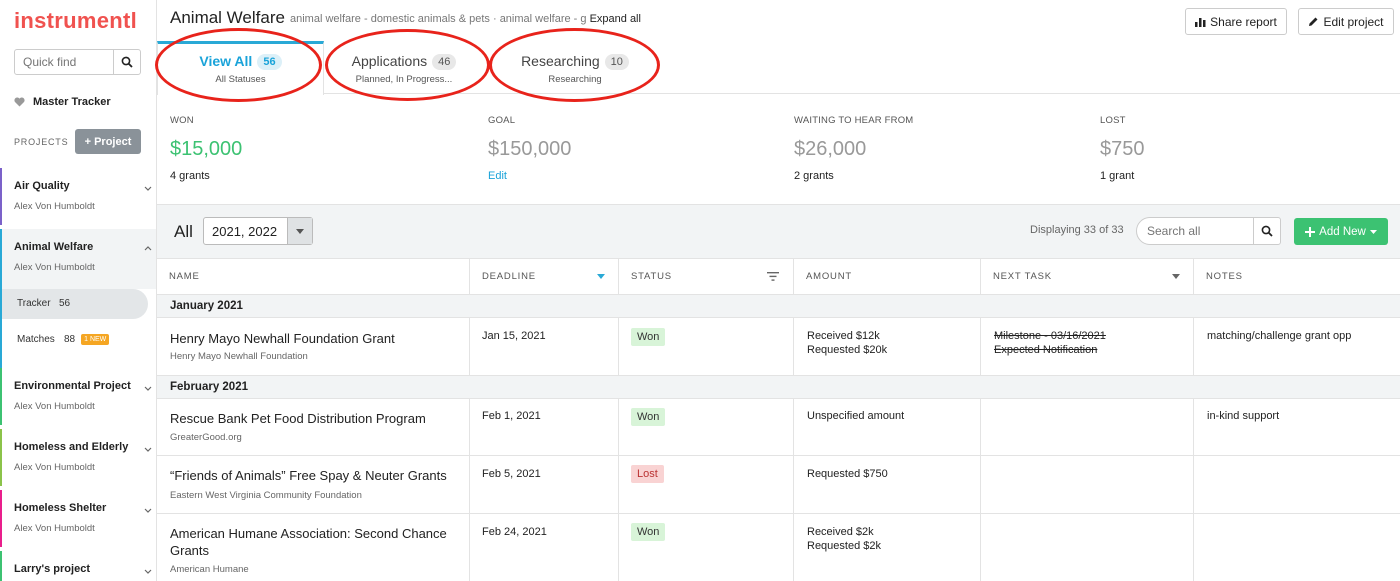  I want to click on grant-name: Henry Mayo Newhall Foundation Grant, so click(282, 338).